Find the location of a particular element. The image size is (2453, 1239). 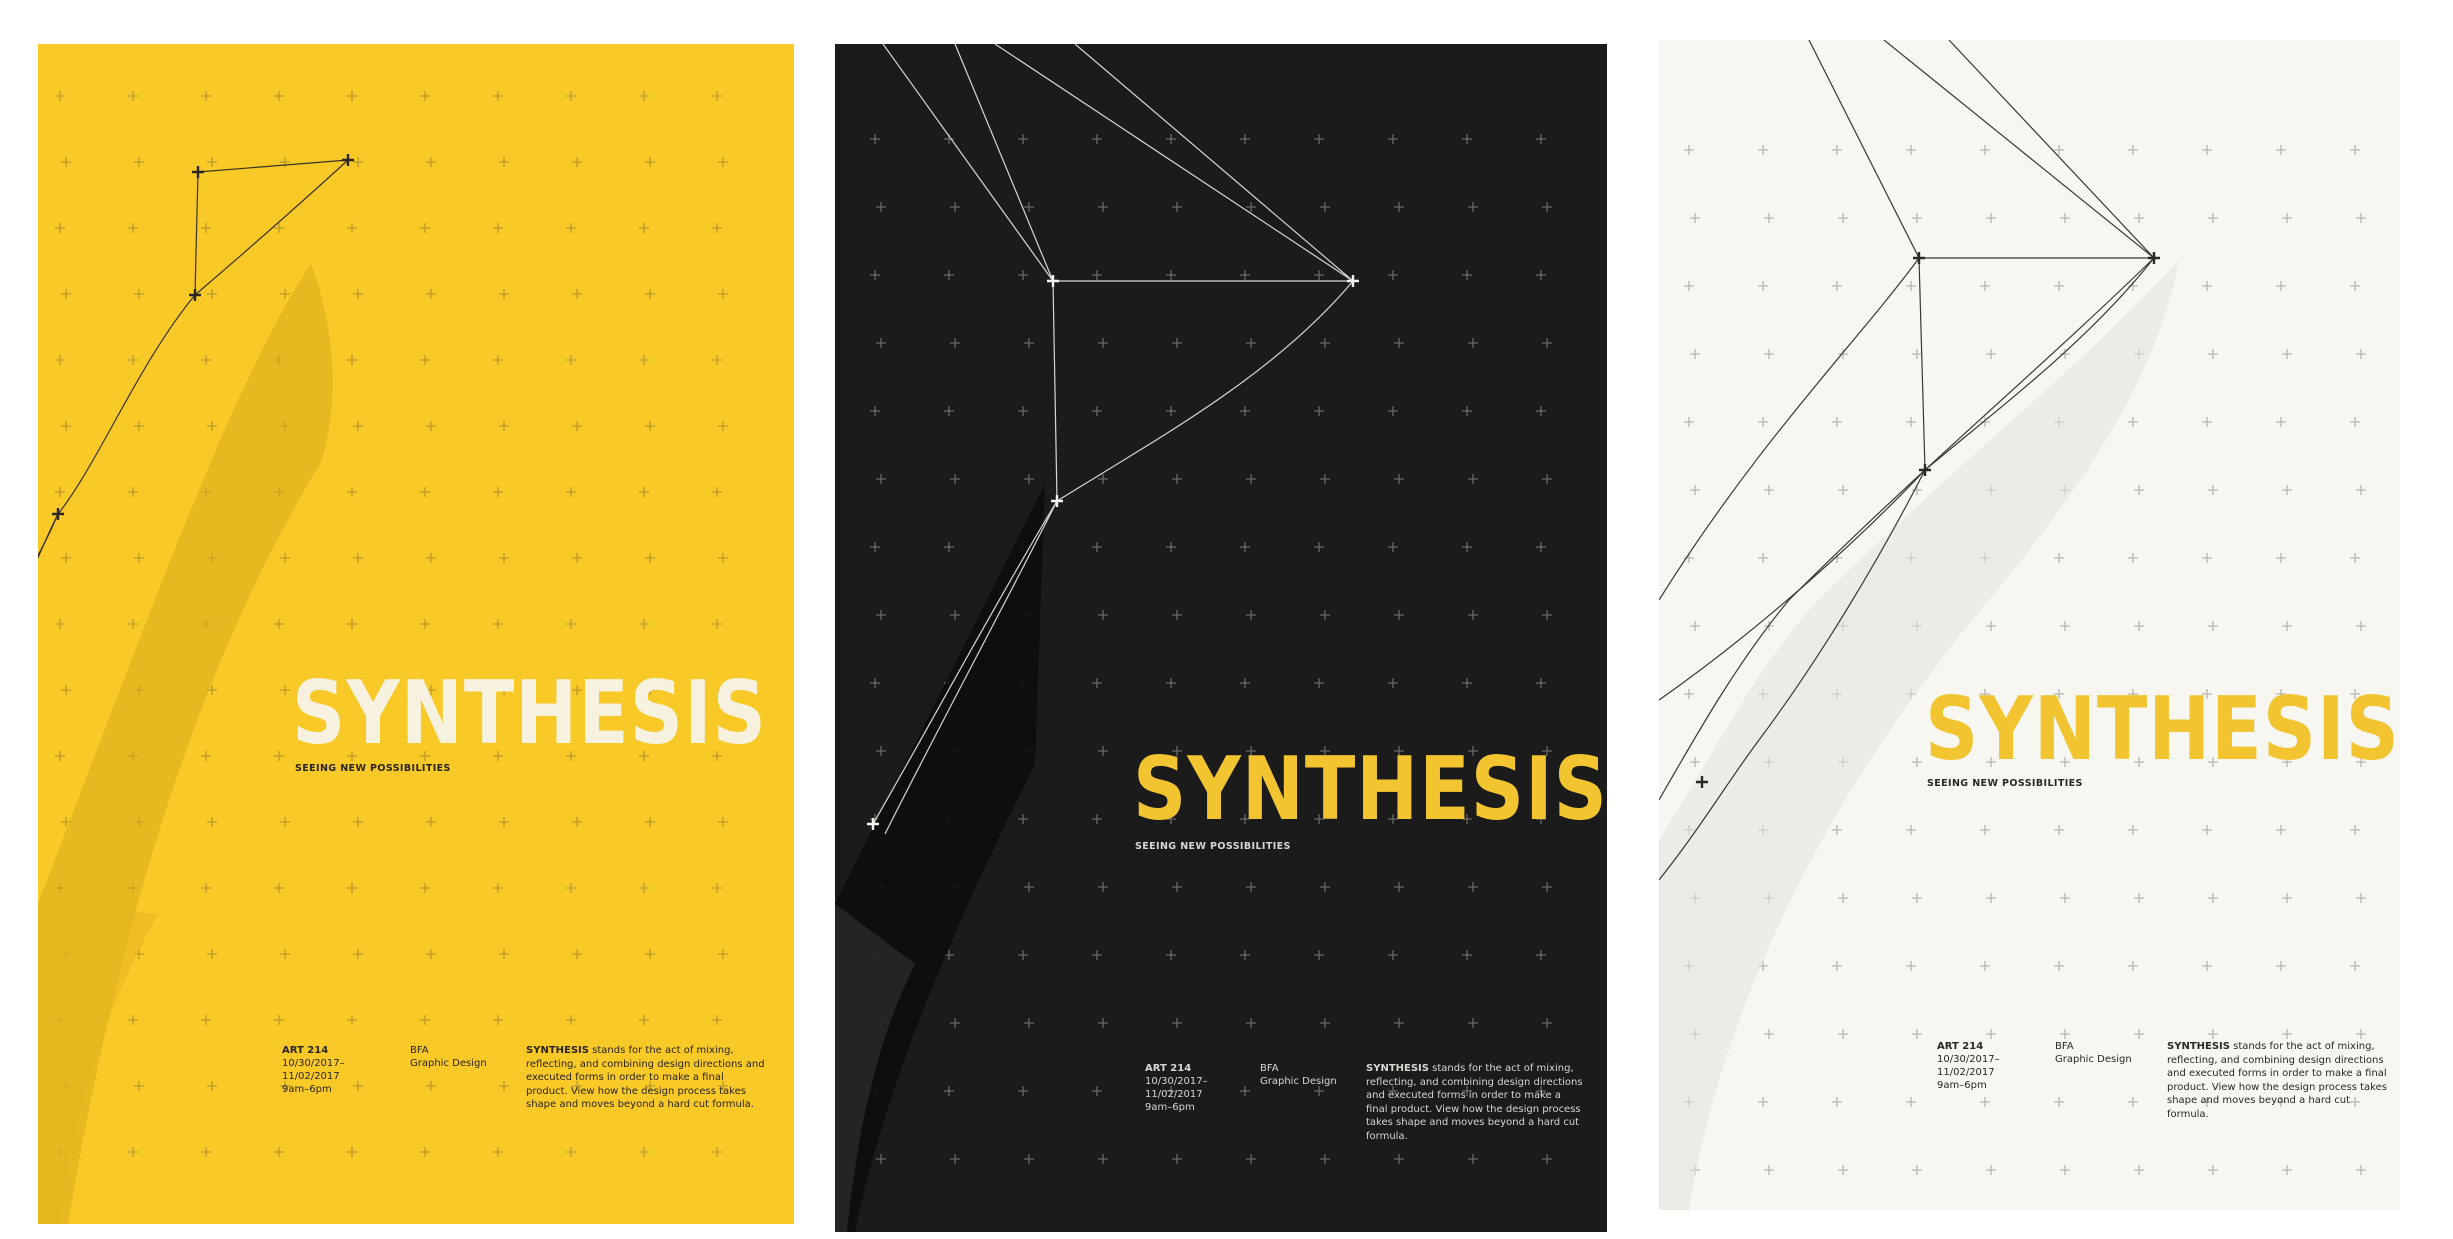

program-details: BFA Graphic Design is located at coordinates (448, 1057).